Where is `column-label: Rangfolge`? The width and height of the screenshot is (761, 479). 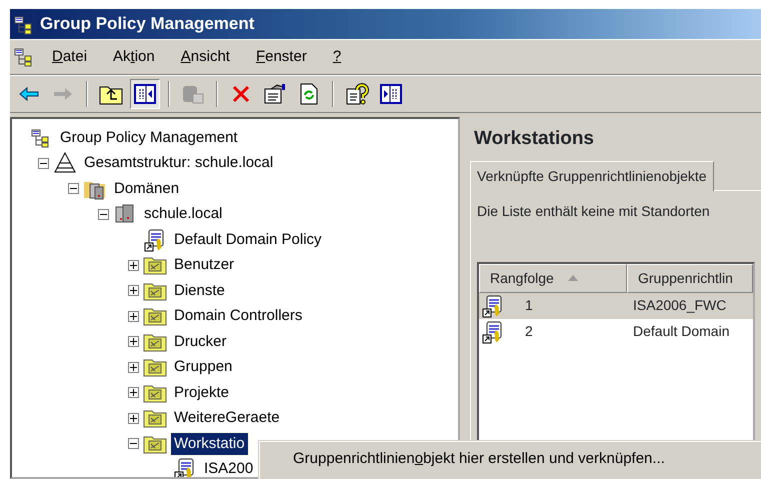
column-label: Rangfolge is located at coordinates (522, 278).